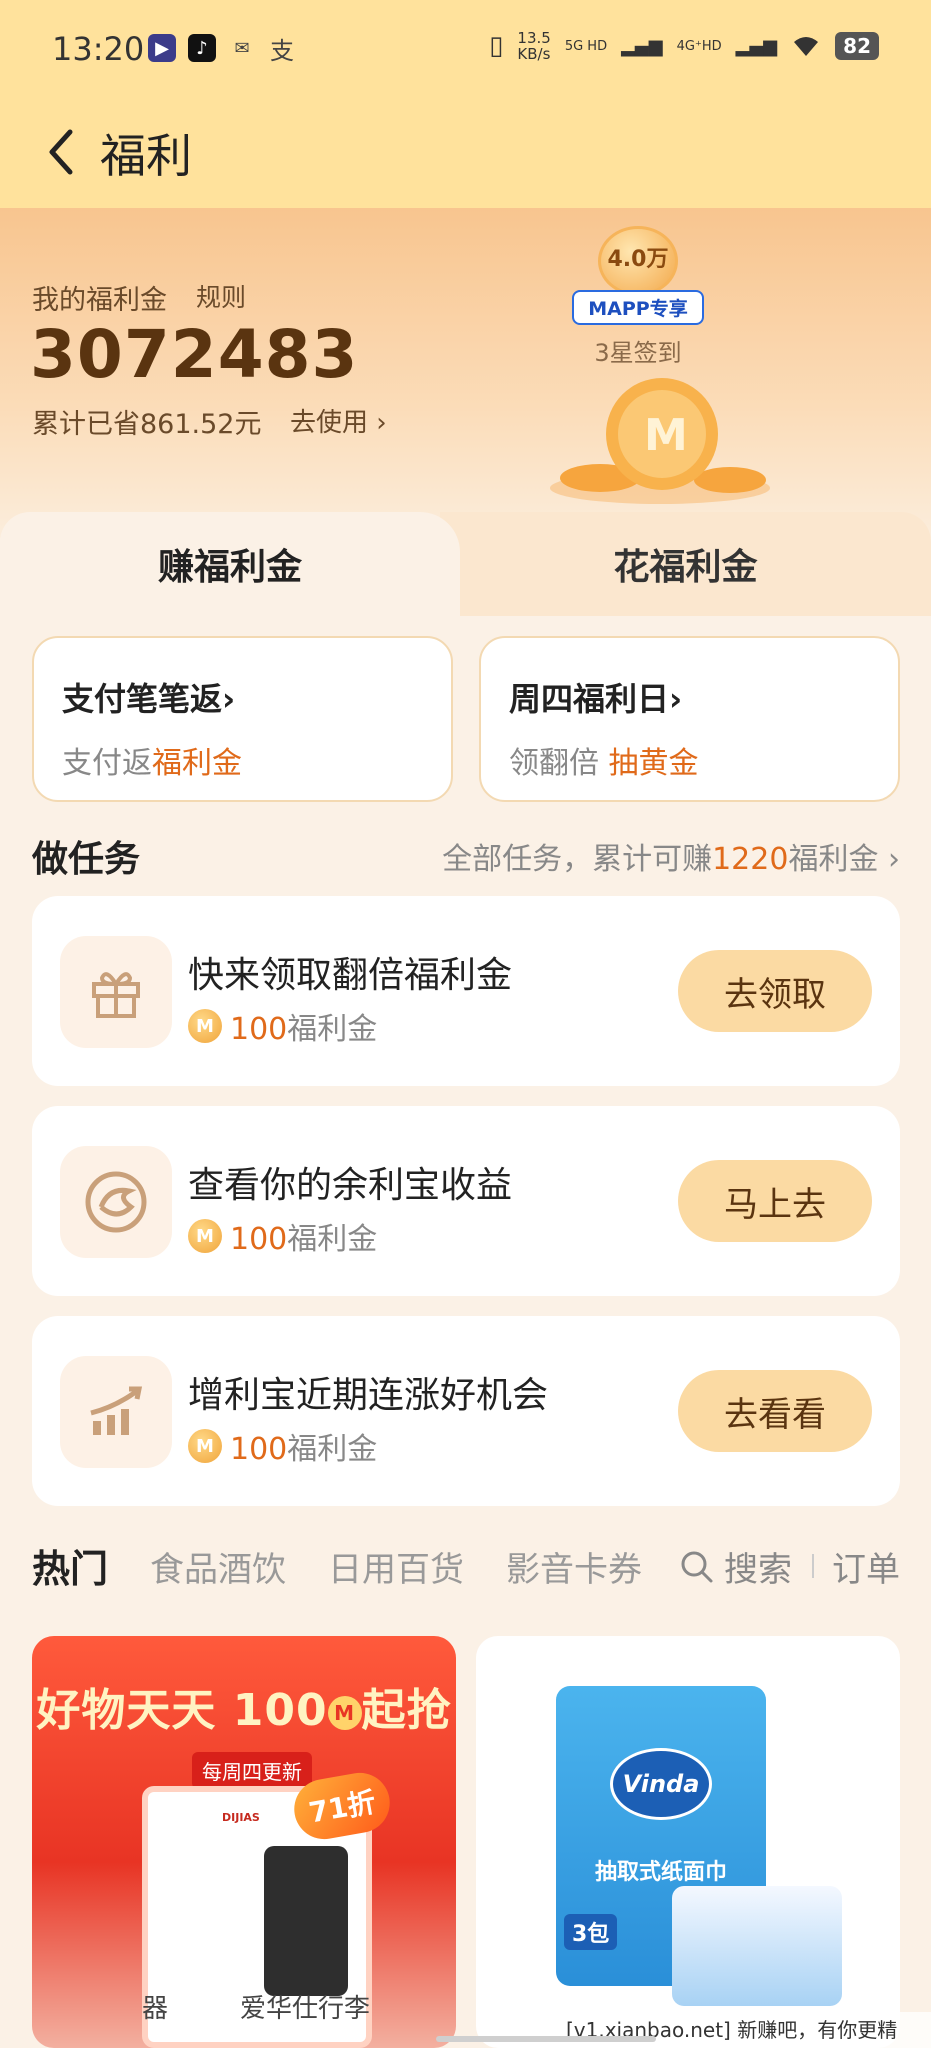 The image size is (931, 2048). Describe the element at coordinates (218, 1566) in the screenshot. I see `category-tab-food: 食品酒饮` at that location.